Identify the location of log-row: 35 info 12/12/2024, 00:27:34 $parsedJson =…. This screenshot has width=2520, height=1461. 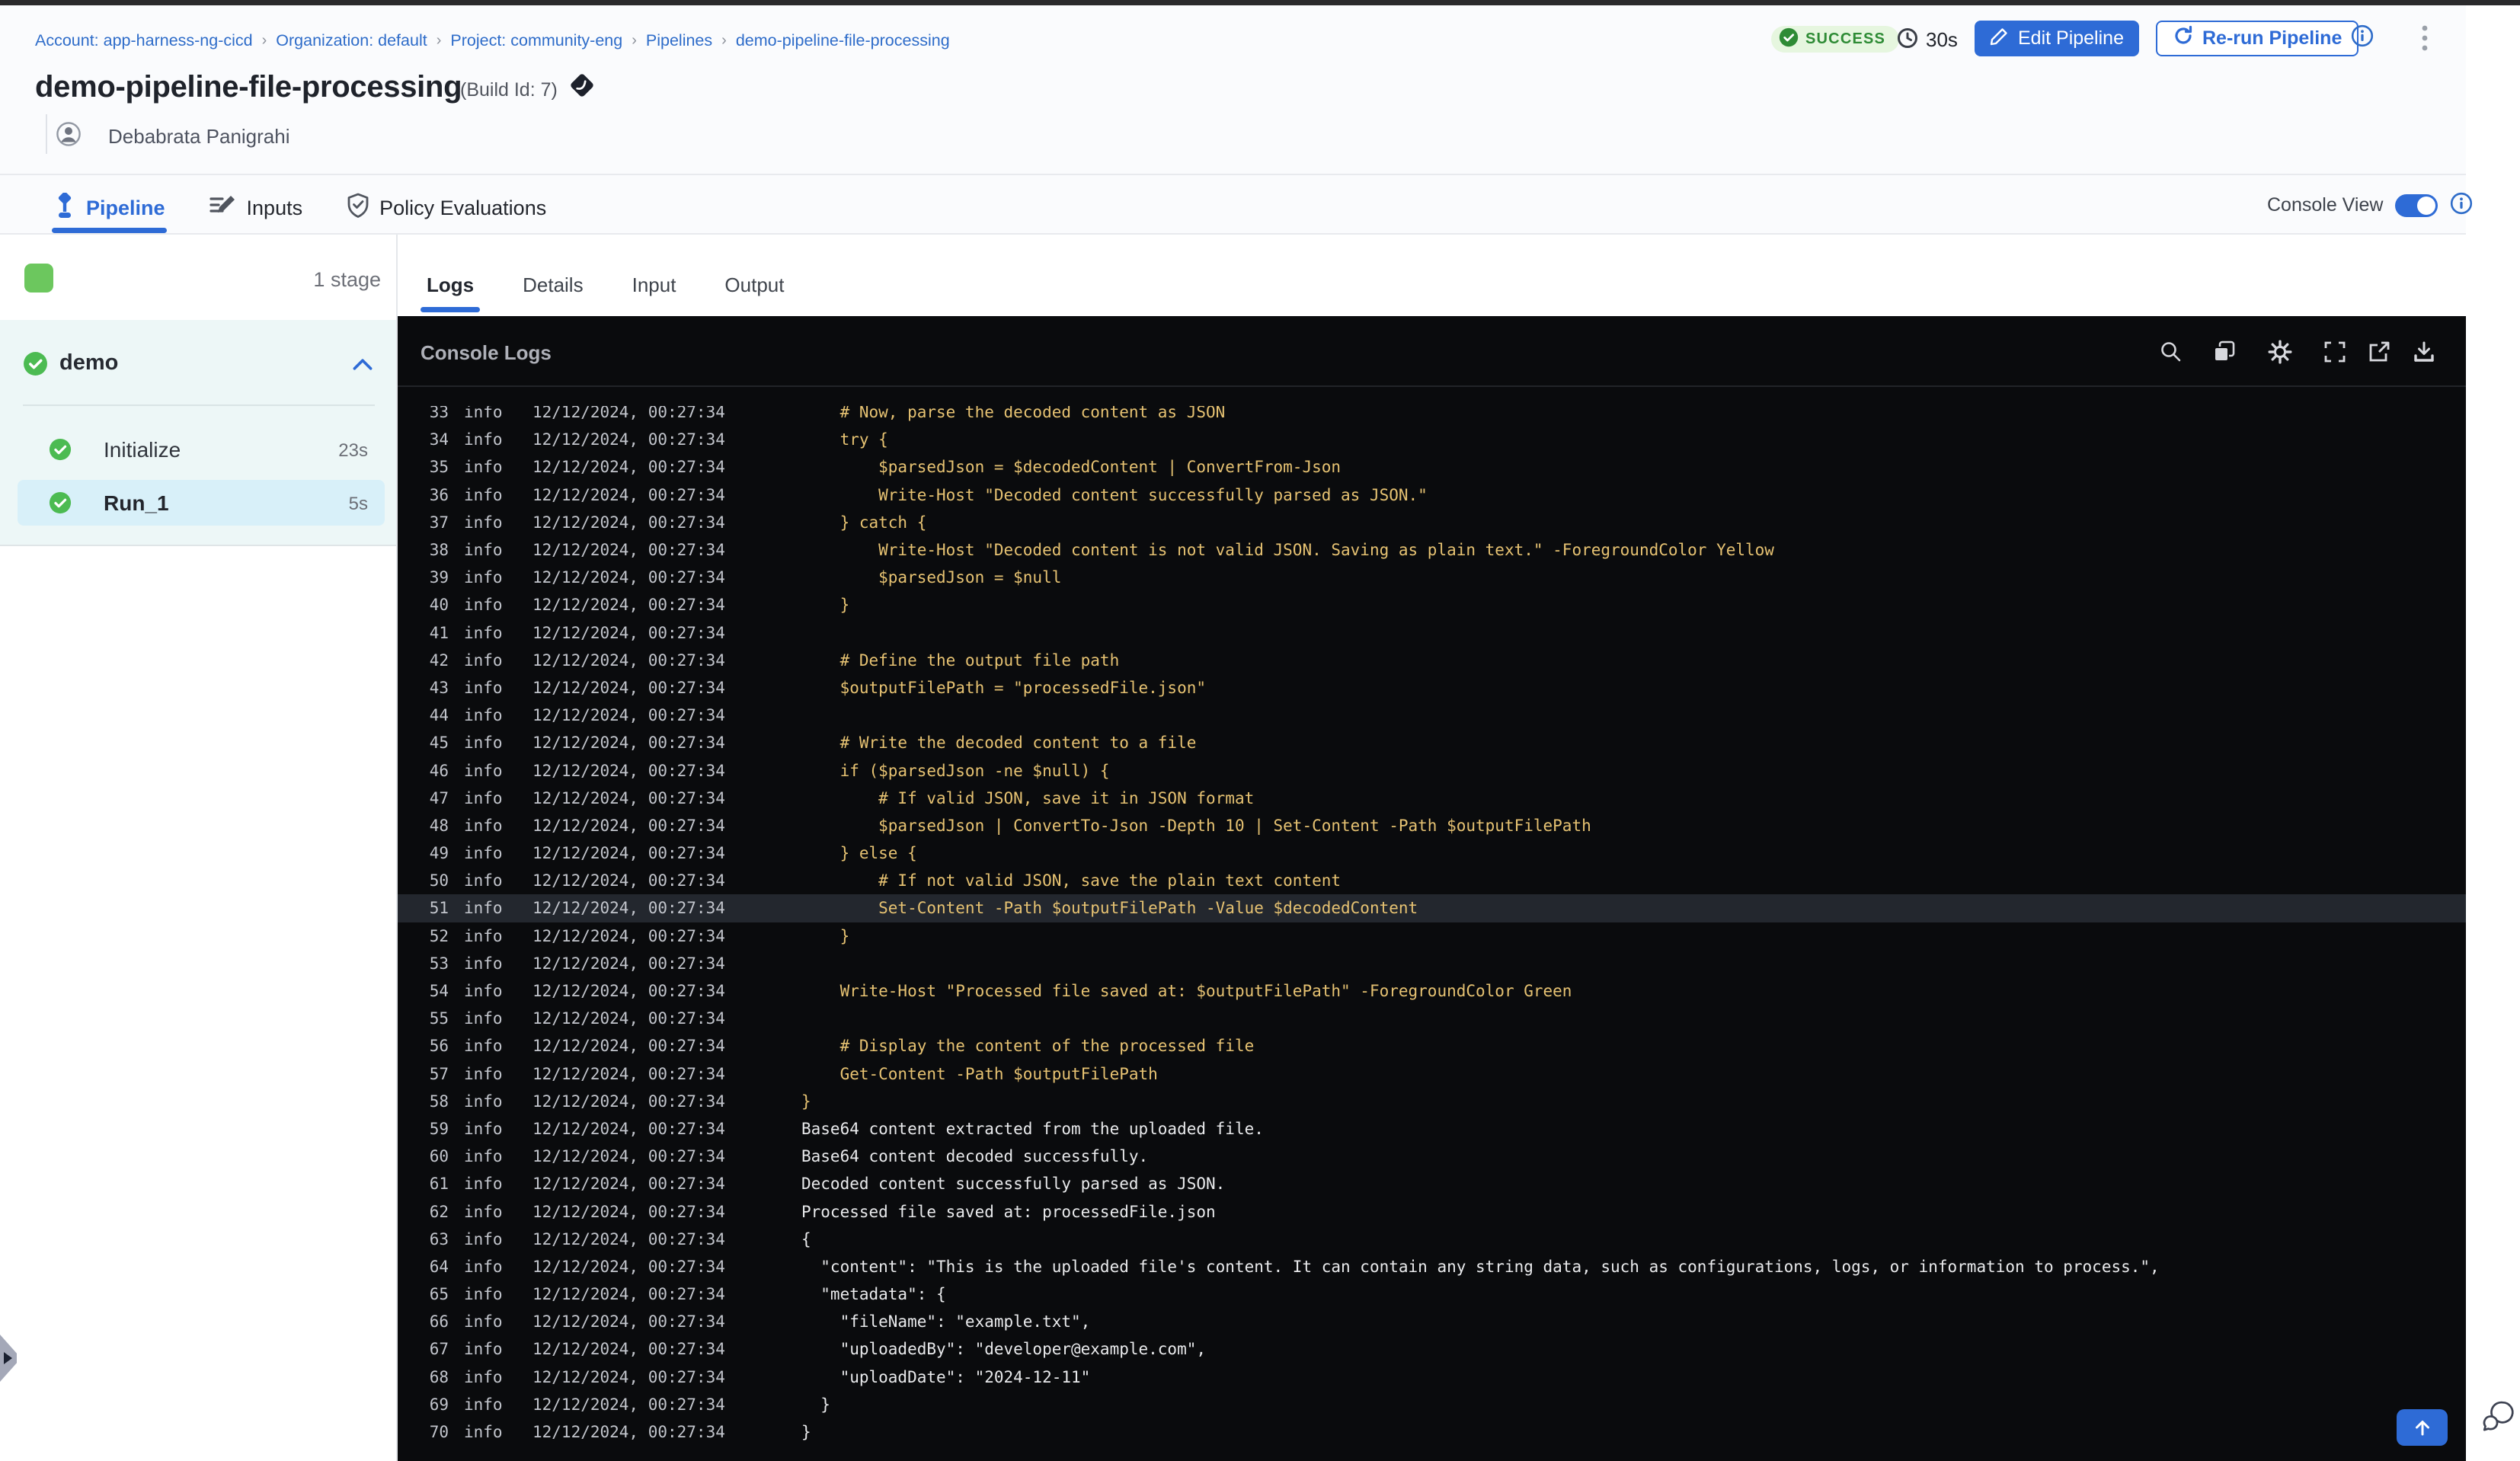
(1432, 467).